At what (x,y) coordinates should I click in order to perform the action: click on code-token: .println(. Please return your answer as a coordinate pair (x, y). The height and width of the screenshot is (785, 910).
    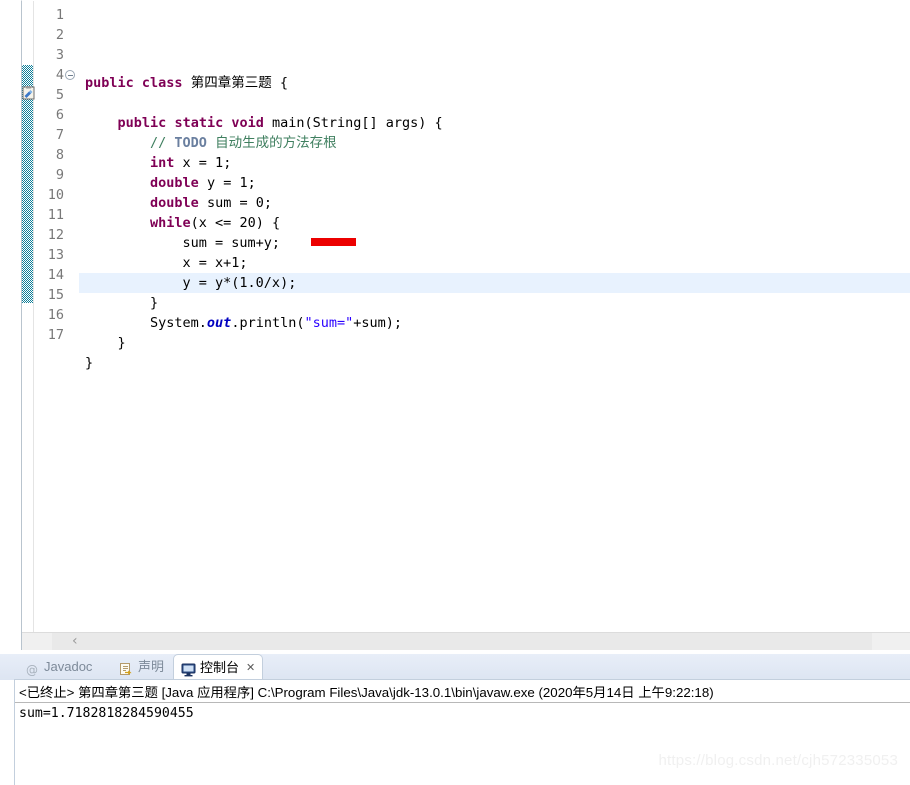
    Looking at the image, I should click on (268, 323).